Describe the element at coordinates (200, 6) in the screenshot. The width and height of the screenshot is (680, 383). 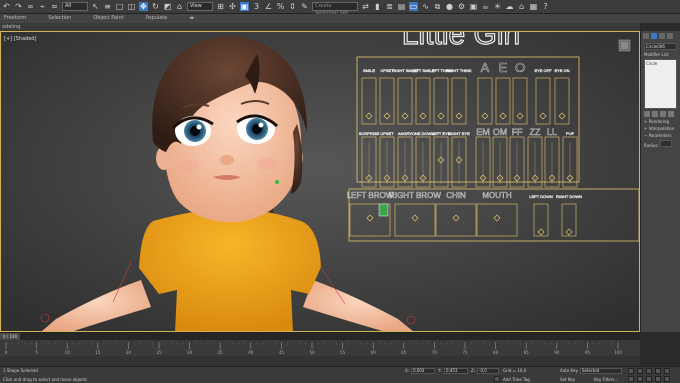
I see `reference-coordinate-dropdown: View` at that location.